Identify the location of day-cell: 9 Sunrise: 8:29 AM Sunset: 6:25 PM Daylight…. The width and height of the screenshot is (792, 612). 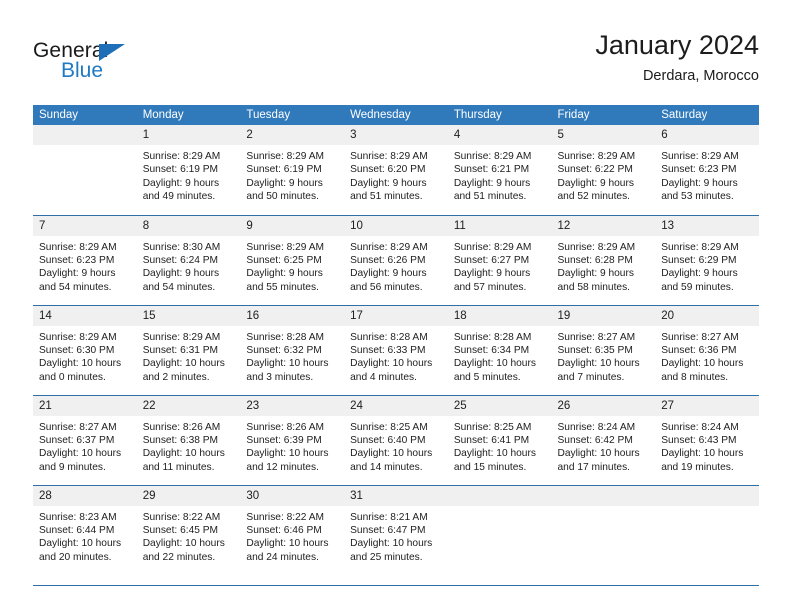
(292, 260).